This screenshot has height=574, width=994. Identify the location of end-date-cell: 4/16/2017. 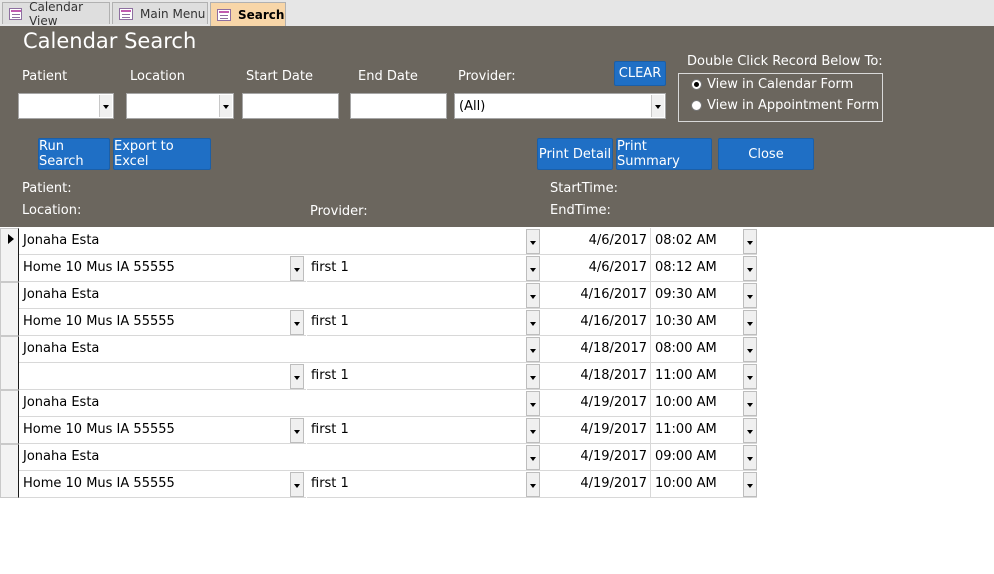
(596, 322).